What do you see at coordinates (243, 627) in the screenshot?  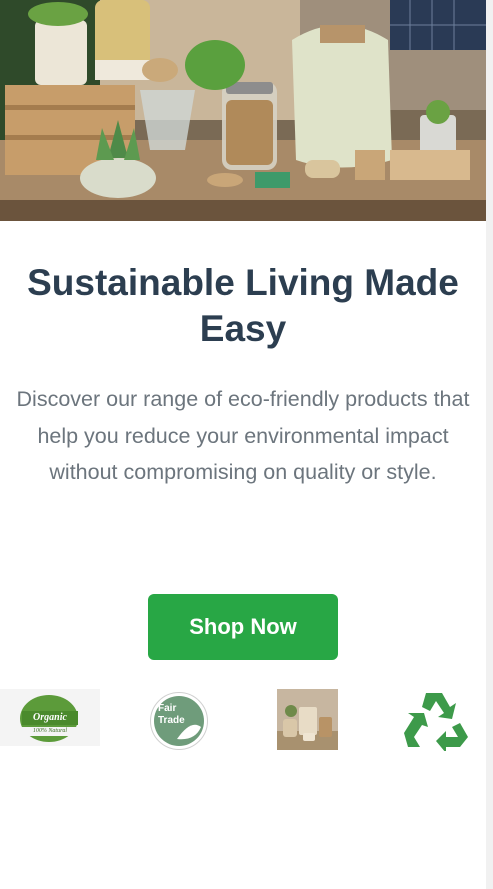 I see `shop-now-button: Shop Now` at bounding box center [243, 627].